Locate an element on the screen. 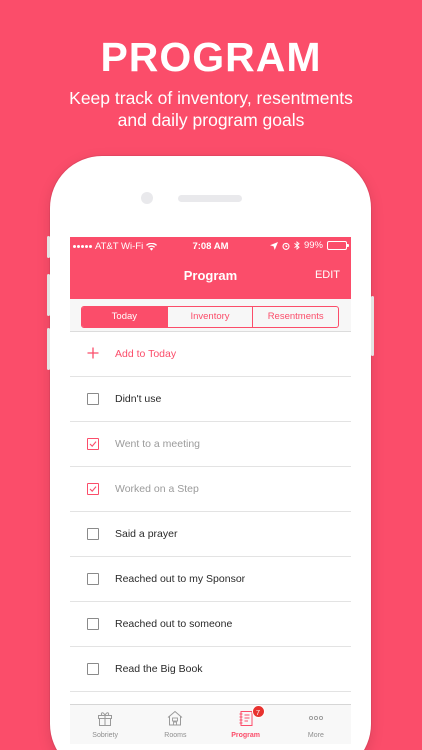 The width and height of the screenshot is (422, 750). tab-program: 7 Program is located at coordinates (246, 724).